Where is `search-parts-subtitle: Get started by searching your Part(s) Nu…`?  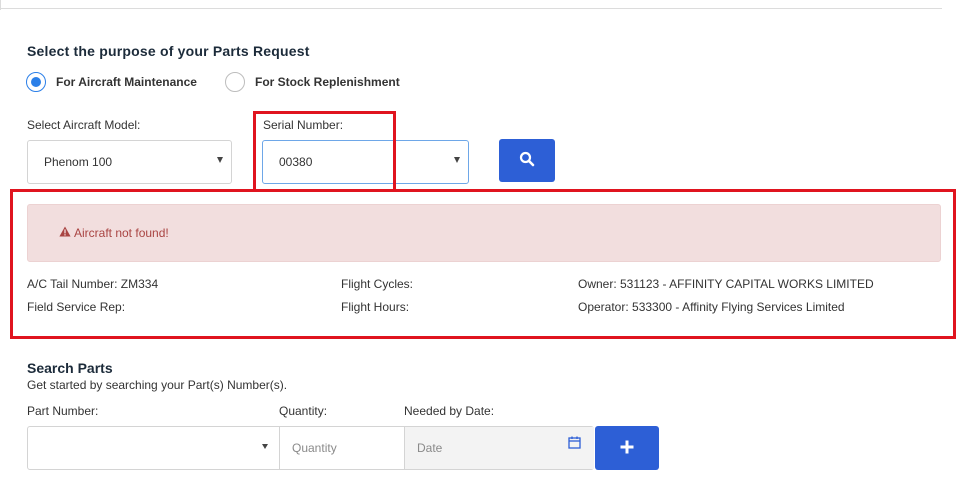 search-parts-subtitle: Get started by searching your Part(s) Nu… is located at coordinates (157, 385).